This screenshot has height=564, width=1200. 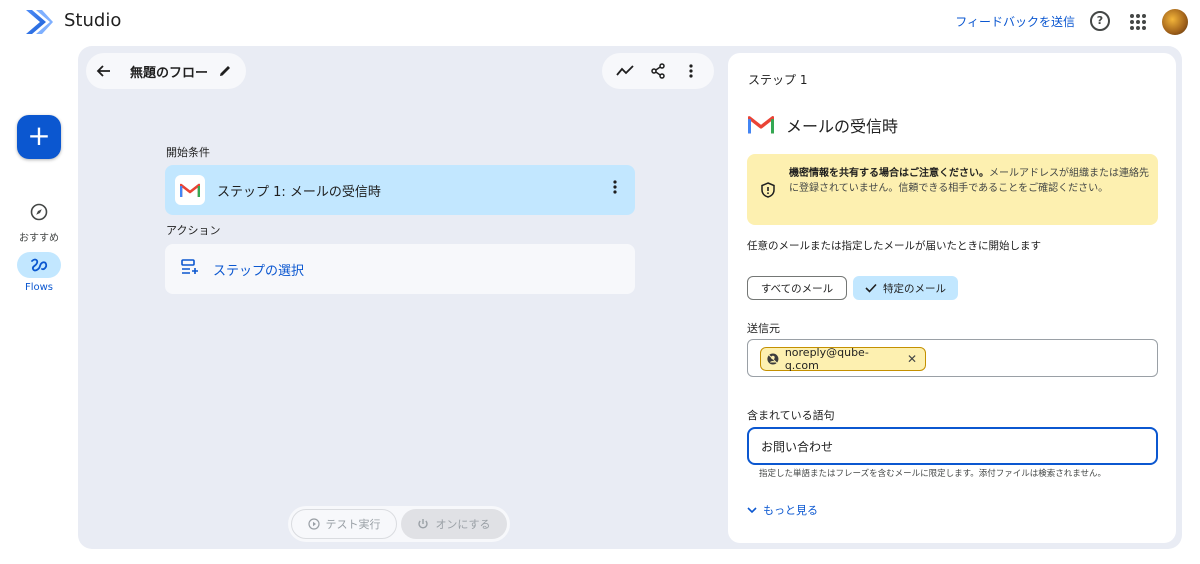 I want to click on power-icon, so click(x=423, y=524).